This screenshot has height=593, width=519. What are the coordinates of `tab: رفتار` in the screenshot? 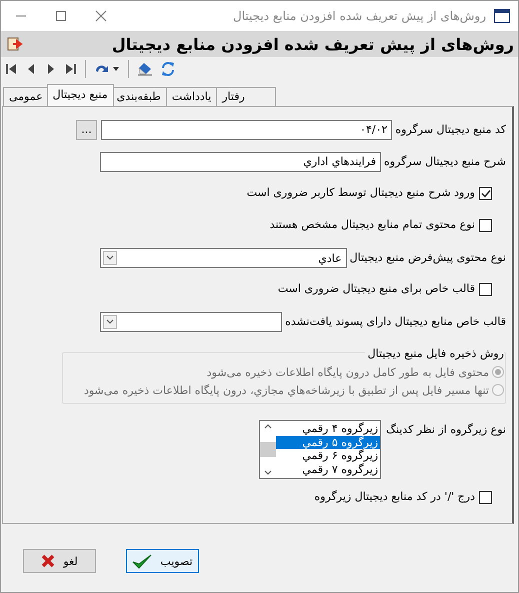 It's located at (246, 96).